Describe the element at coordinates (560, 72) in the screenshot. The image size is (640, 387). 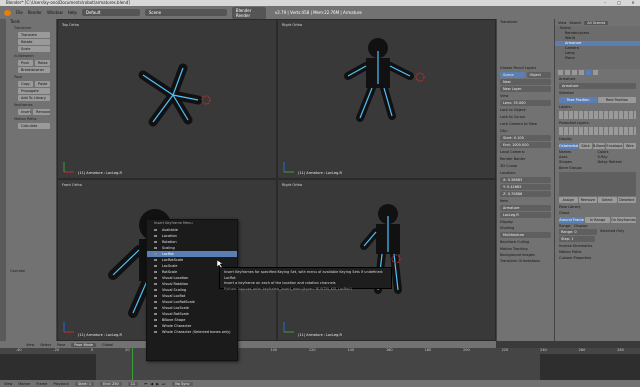
I see `render-tab-icon` at that location.